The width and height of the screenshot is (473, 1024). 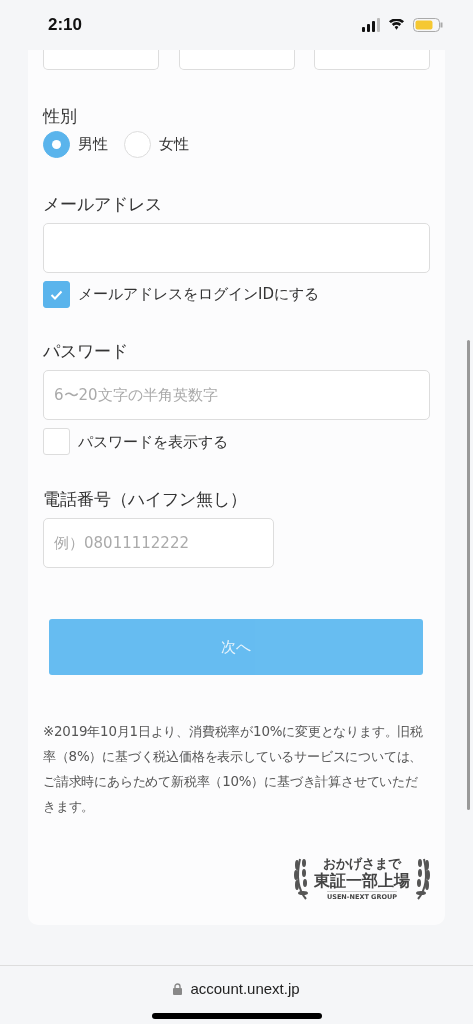 I want to click on password-field: 6〜20文字の半角英数字, so click(x=236, y=395).